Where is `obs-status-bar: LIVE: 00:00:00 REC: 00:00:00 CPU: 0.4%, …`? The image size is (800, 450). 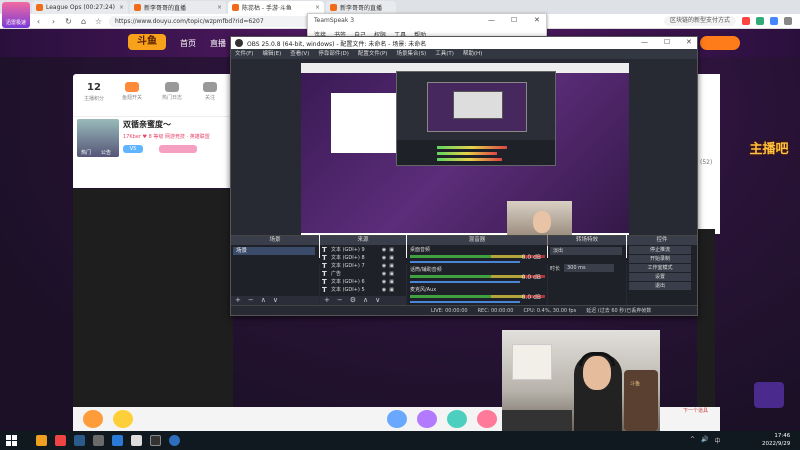
obs-status-bar: LIVE: 00:00:00 REC: 00:00:00 CPU: 0.4%, … is located at coordinates (464, 310).